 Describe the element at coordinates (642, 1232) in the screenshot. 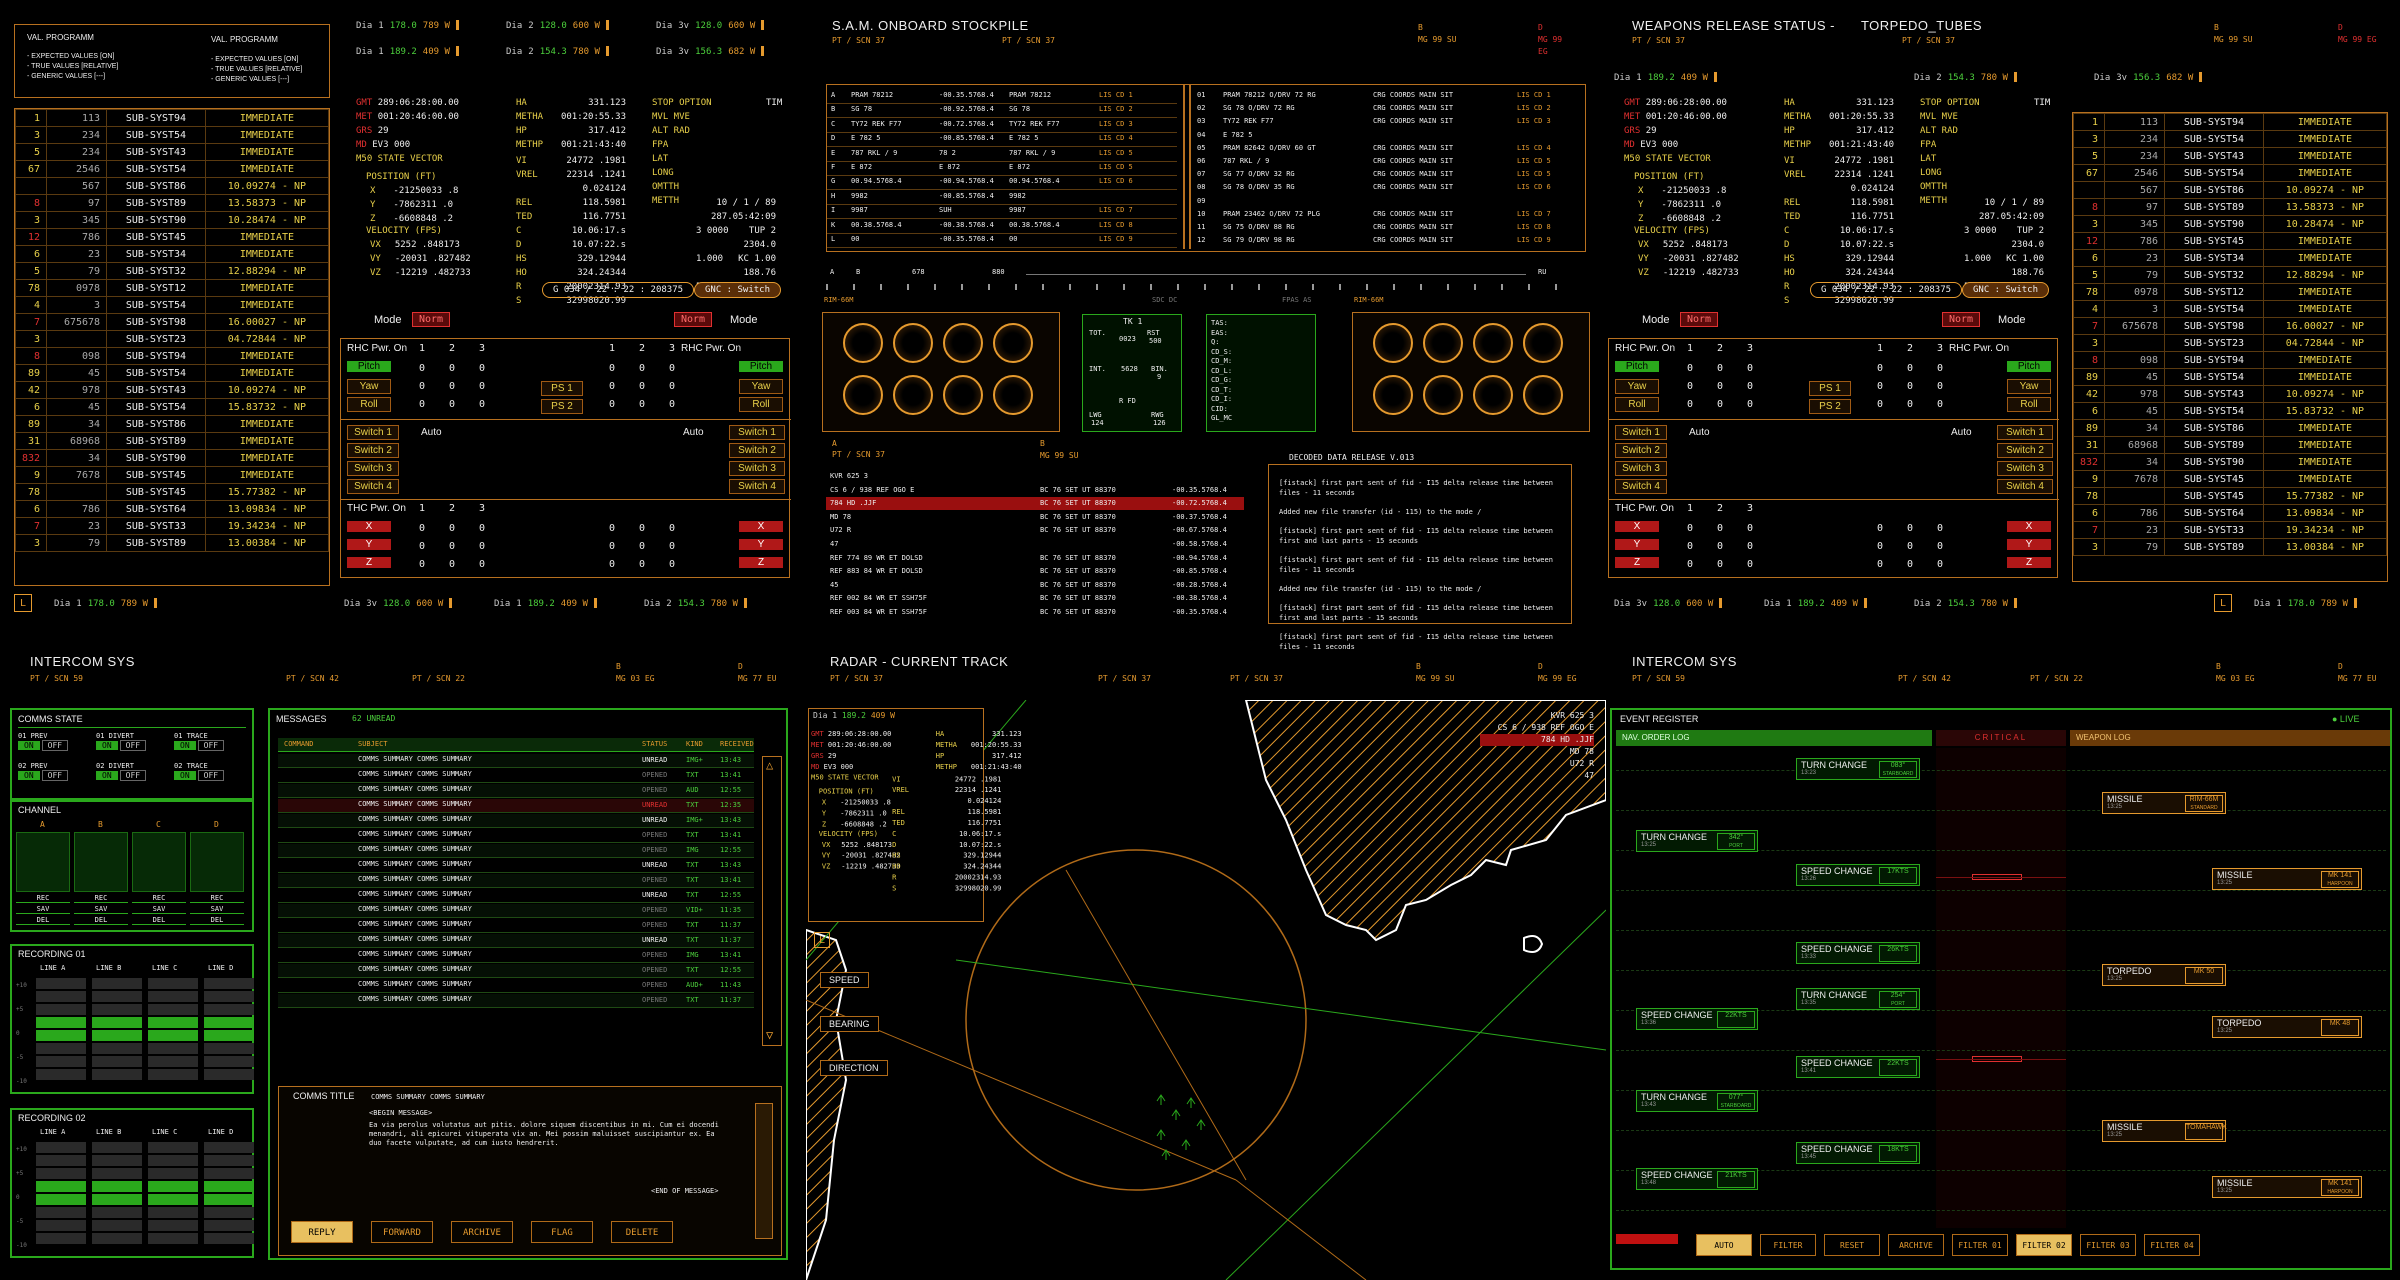

I see `delete-button: DELETE` at that location.